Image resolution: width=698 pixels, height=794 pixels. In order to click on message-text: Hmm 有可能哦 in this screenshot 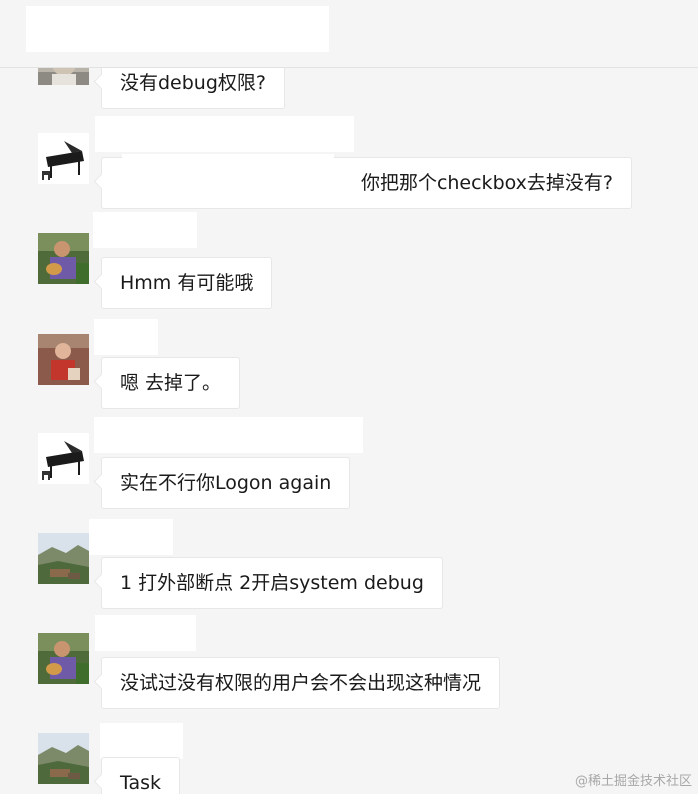, I will do `click(187, 283)`.